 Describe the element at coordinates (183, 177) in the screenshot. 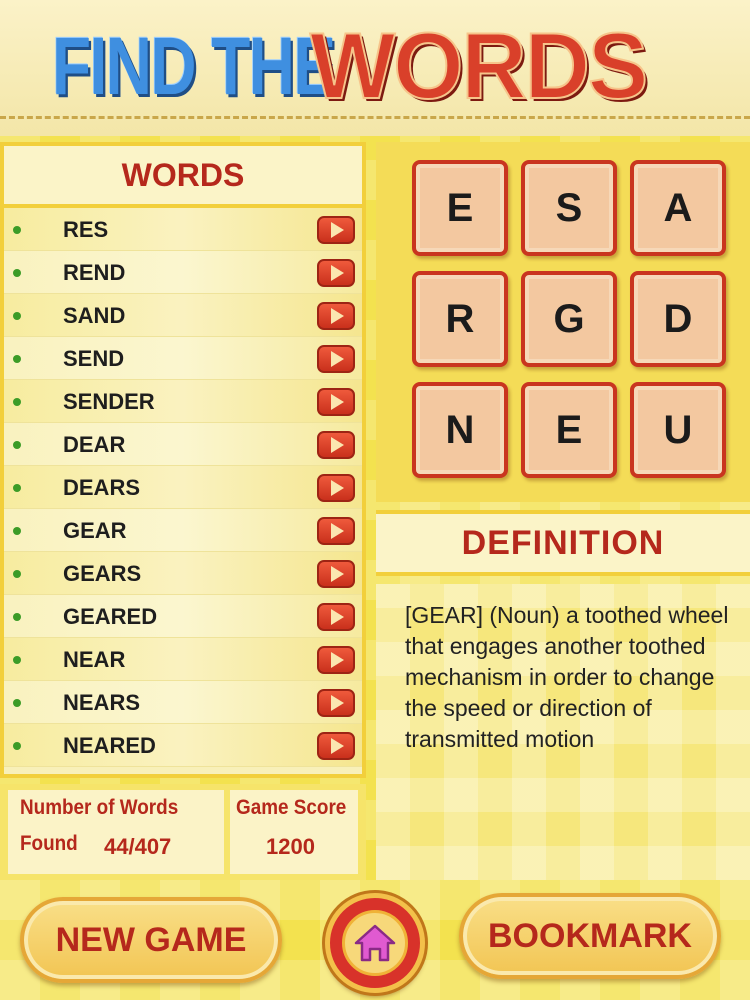

I see `words-heading: WORDS` at that location.